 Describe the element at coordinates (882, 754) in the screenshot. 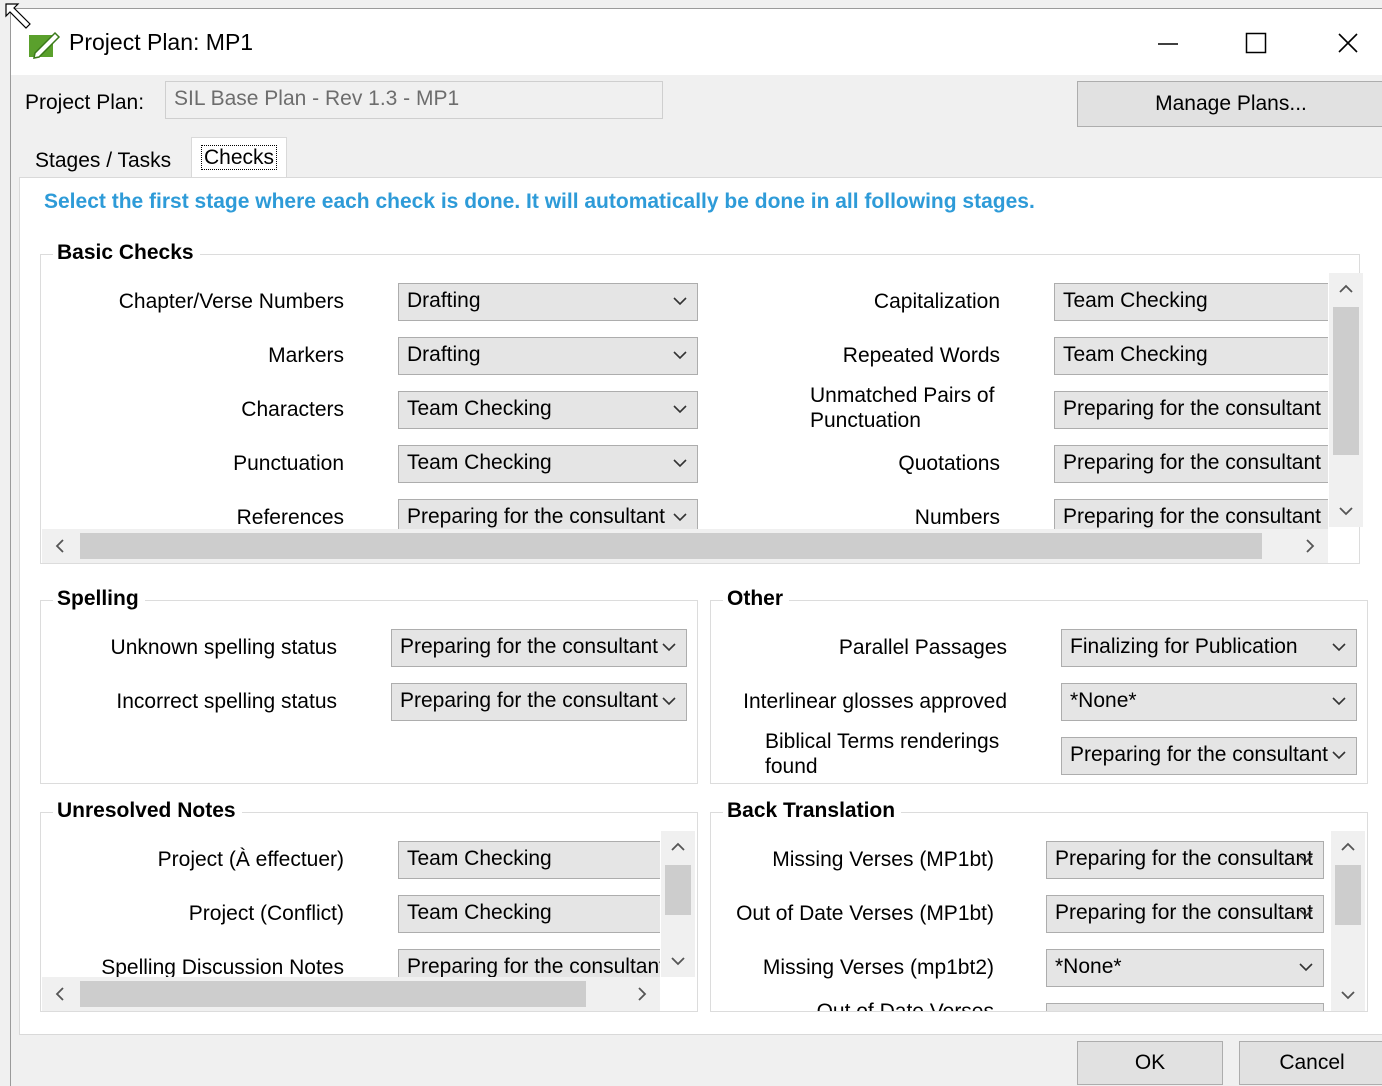

I see `check-label: Biblical Terms renderings found` at that location.